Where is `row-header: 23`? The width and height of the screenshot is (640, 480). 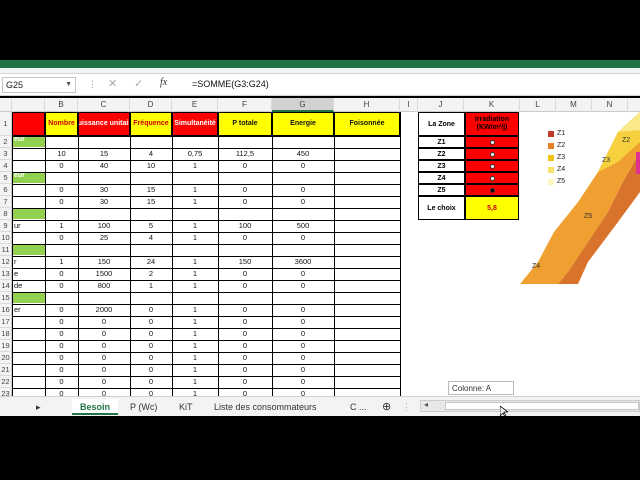 row-header: 23 is located at coordinates (6, 392).